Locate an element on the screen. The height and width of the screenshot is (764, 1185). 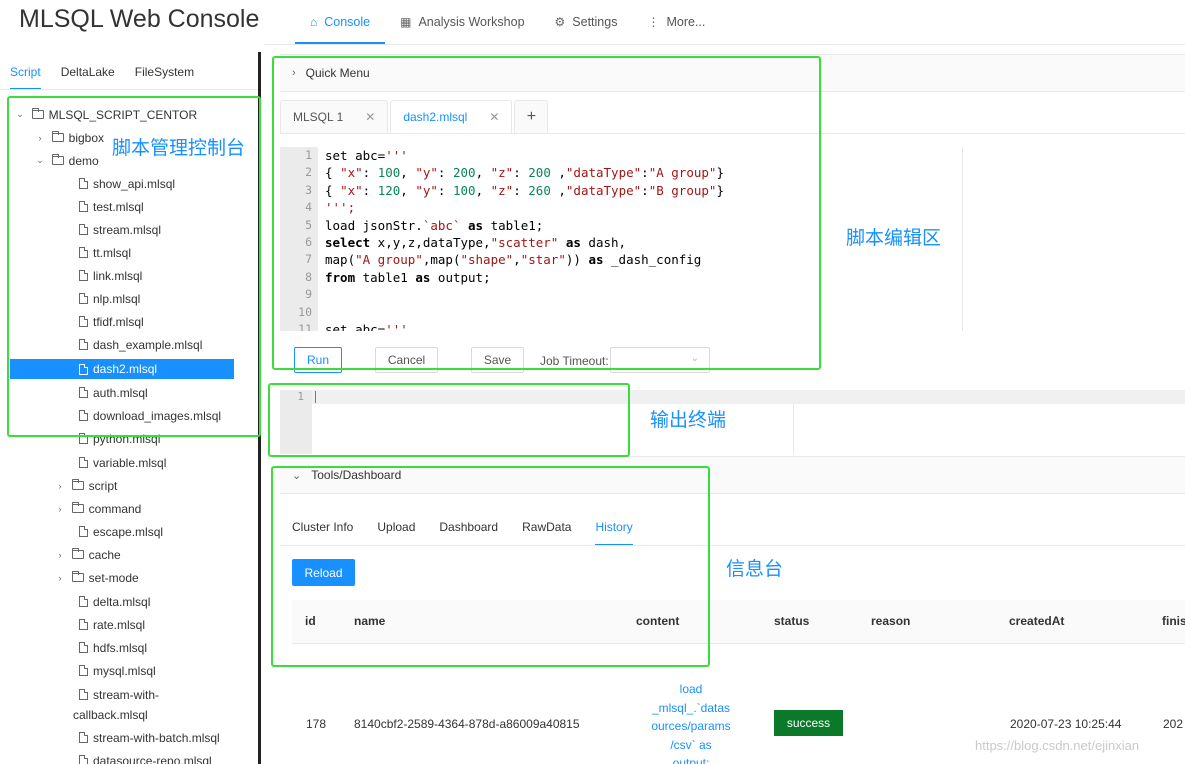
nav-analysis-workshop: ▦ Analysis Workshop is located at coordinates (462, 22).